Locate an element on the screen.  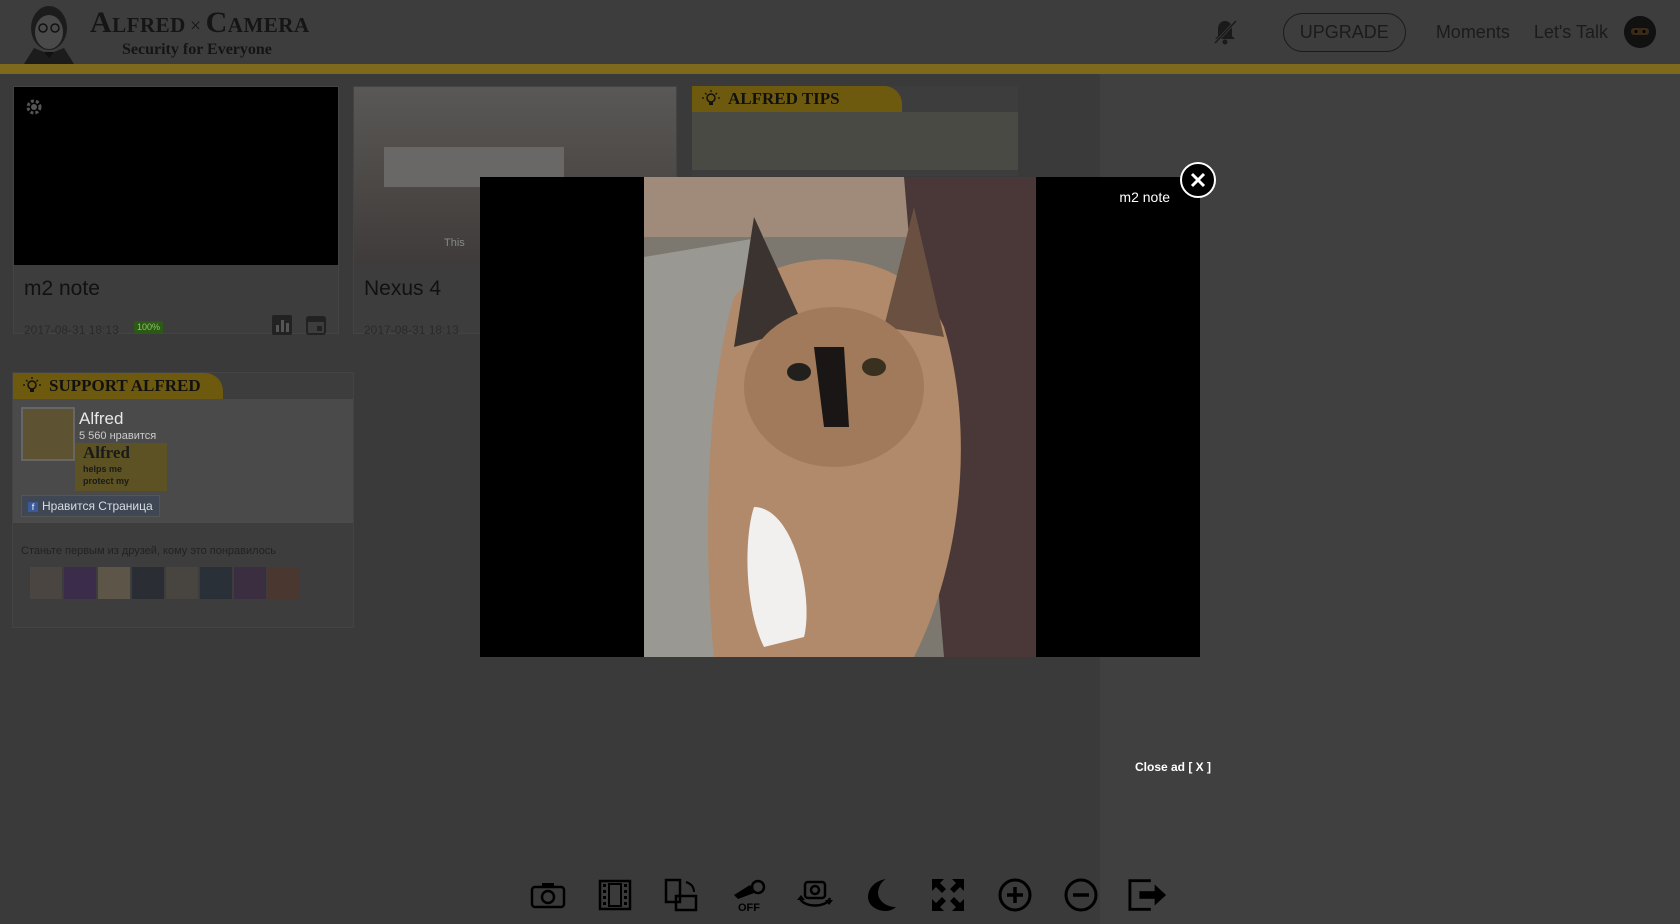
top-nav: UPGRADE Moments Let's Talk is located at coordinates (1444, 32).